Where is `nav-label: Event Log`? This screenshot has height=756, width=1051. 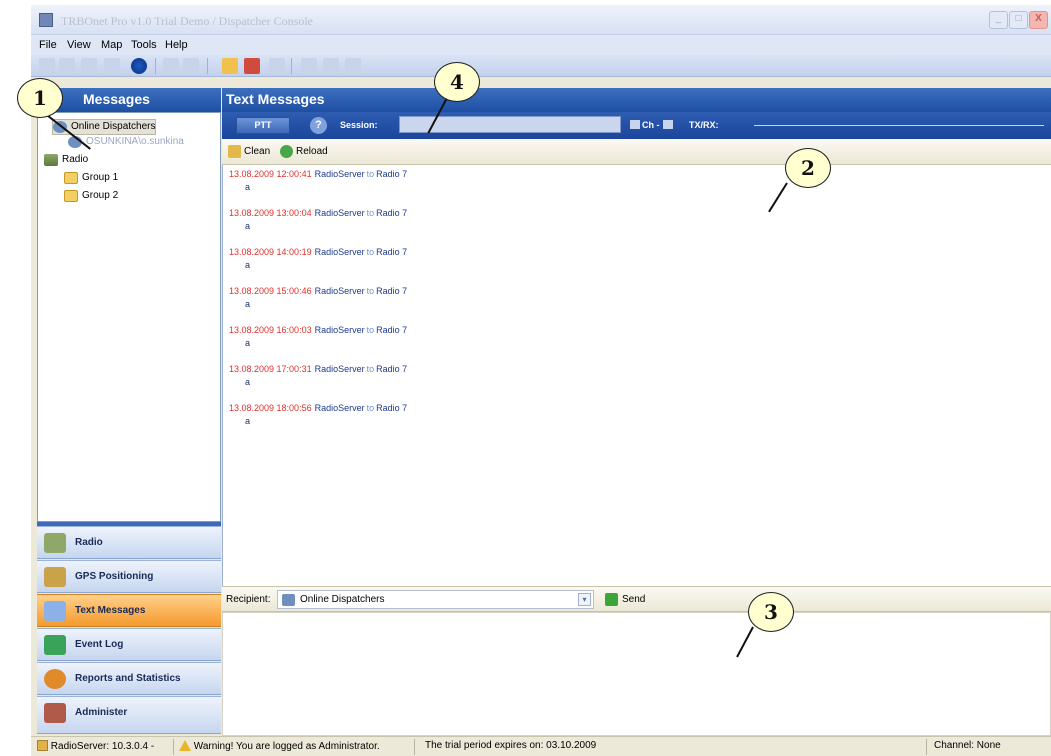
nav-label: Event Log is located at coordinates (99, 644).